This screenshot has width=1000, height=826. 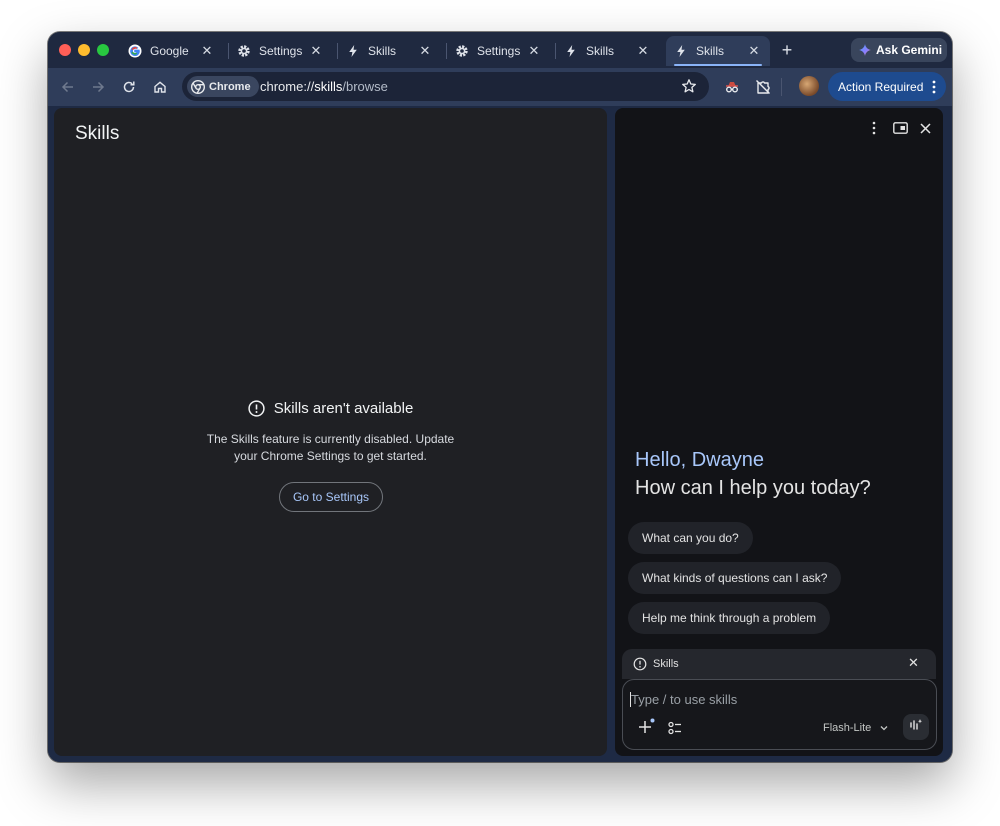 I want to click on greeting-hello: Hello, Dwayne, so click(x=699, y=460).